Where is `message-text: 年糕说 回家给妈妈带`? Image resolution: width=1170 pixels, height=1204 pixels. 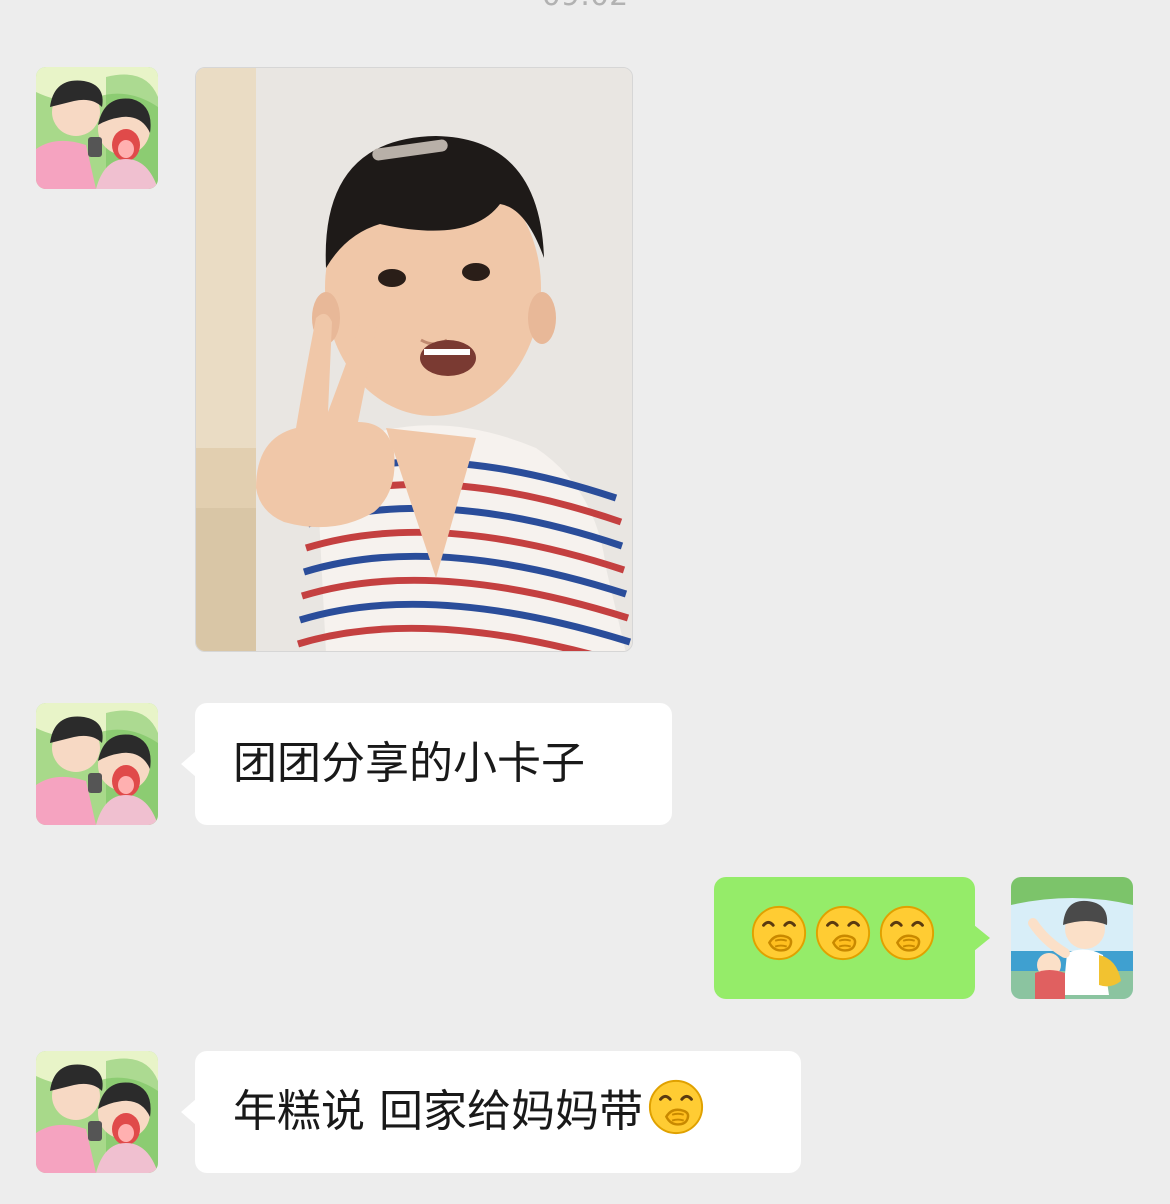 message-text: 年糕说 回家给妈妈带 is located at coordinates (438, 1111).